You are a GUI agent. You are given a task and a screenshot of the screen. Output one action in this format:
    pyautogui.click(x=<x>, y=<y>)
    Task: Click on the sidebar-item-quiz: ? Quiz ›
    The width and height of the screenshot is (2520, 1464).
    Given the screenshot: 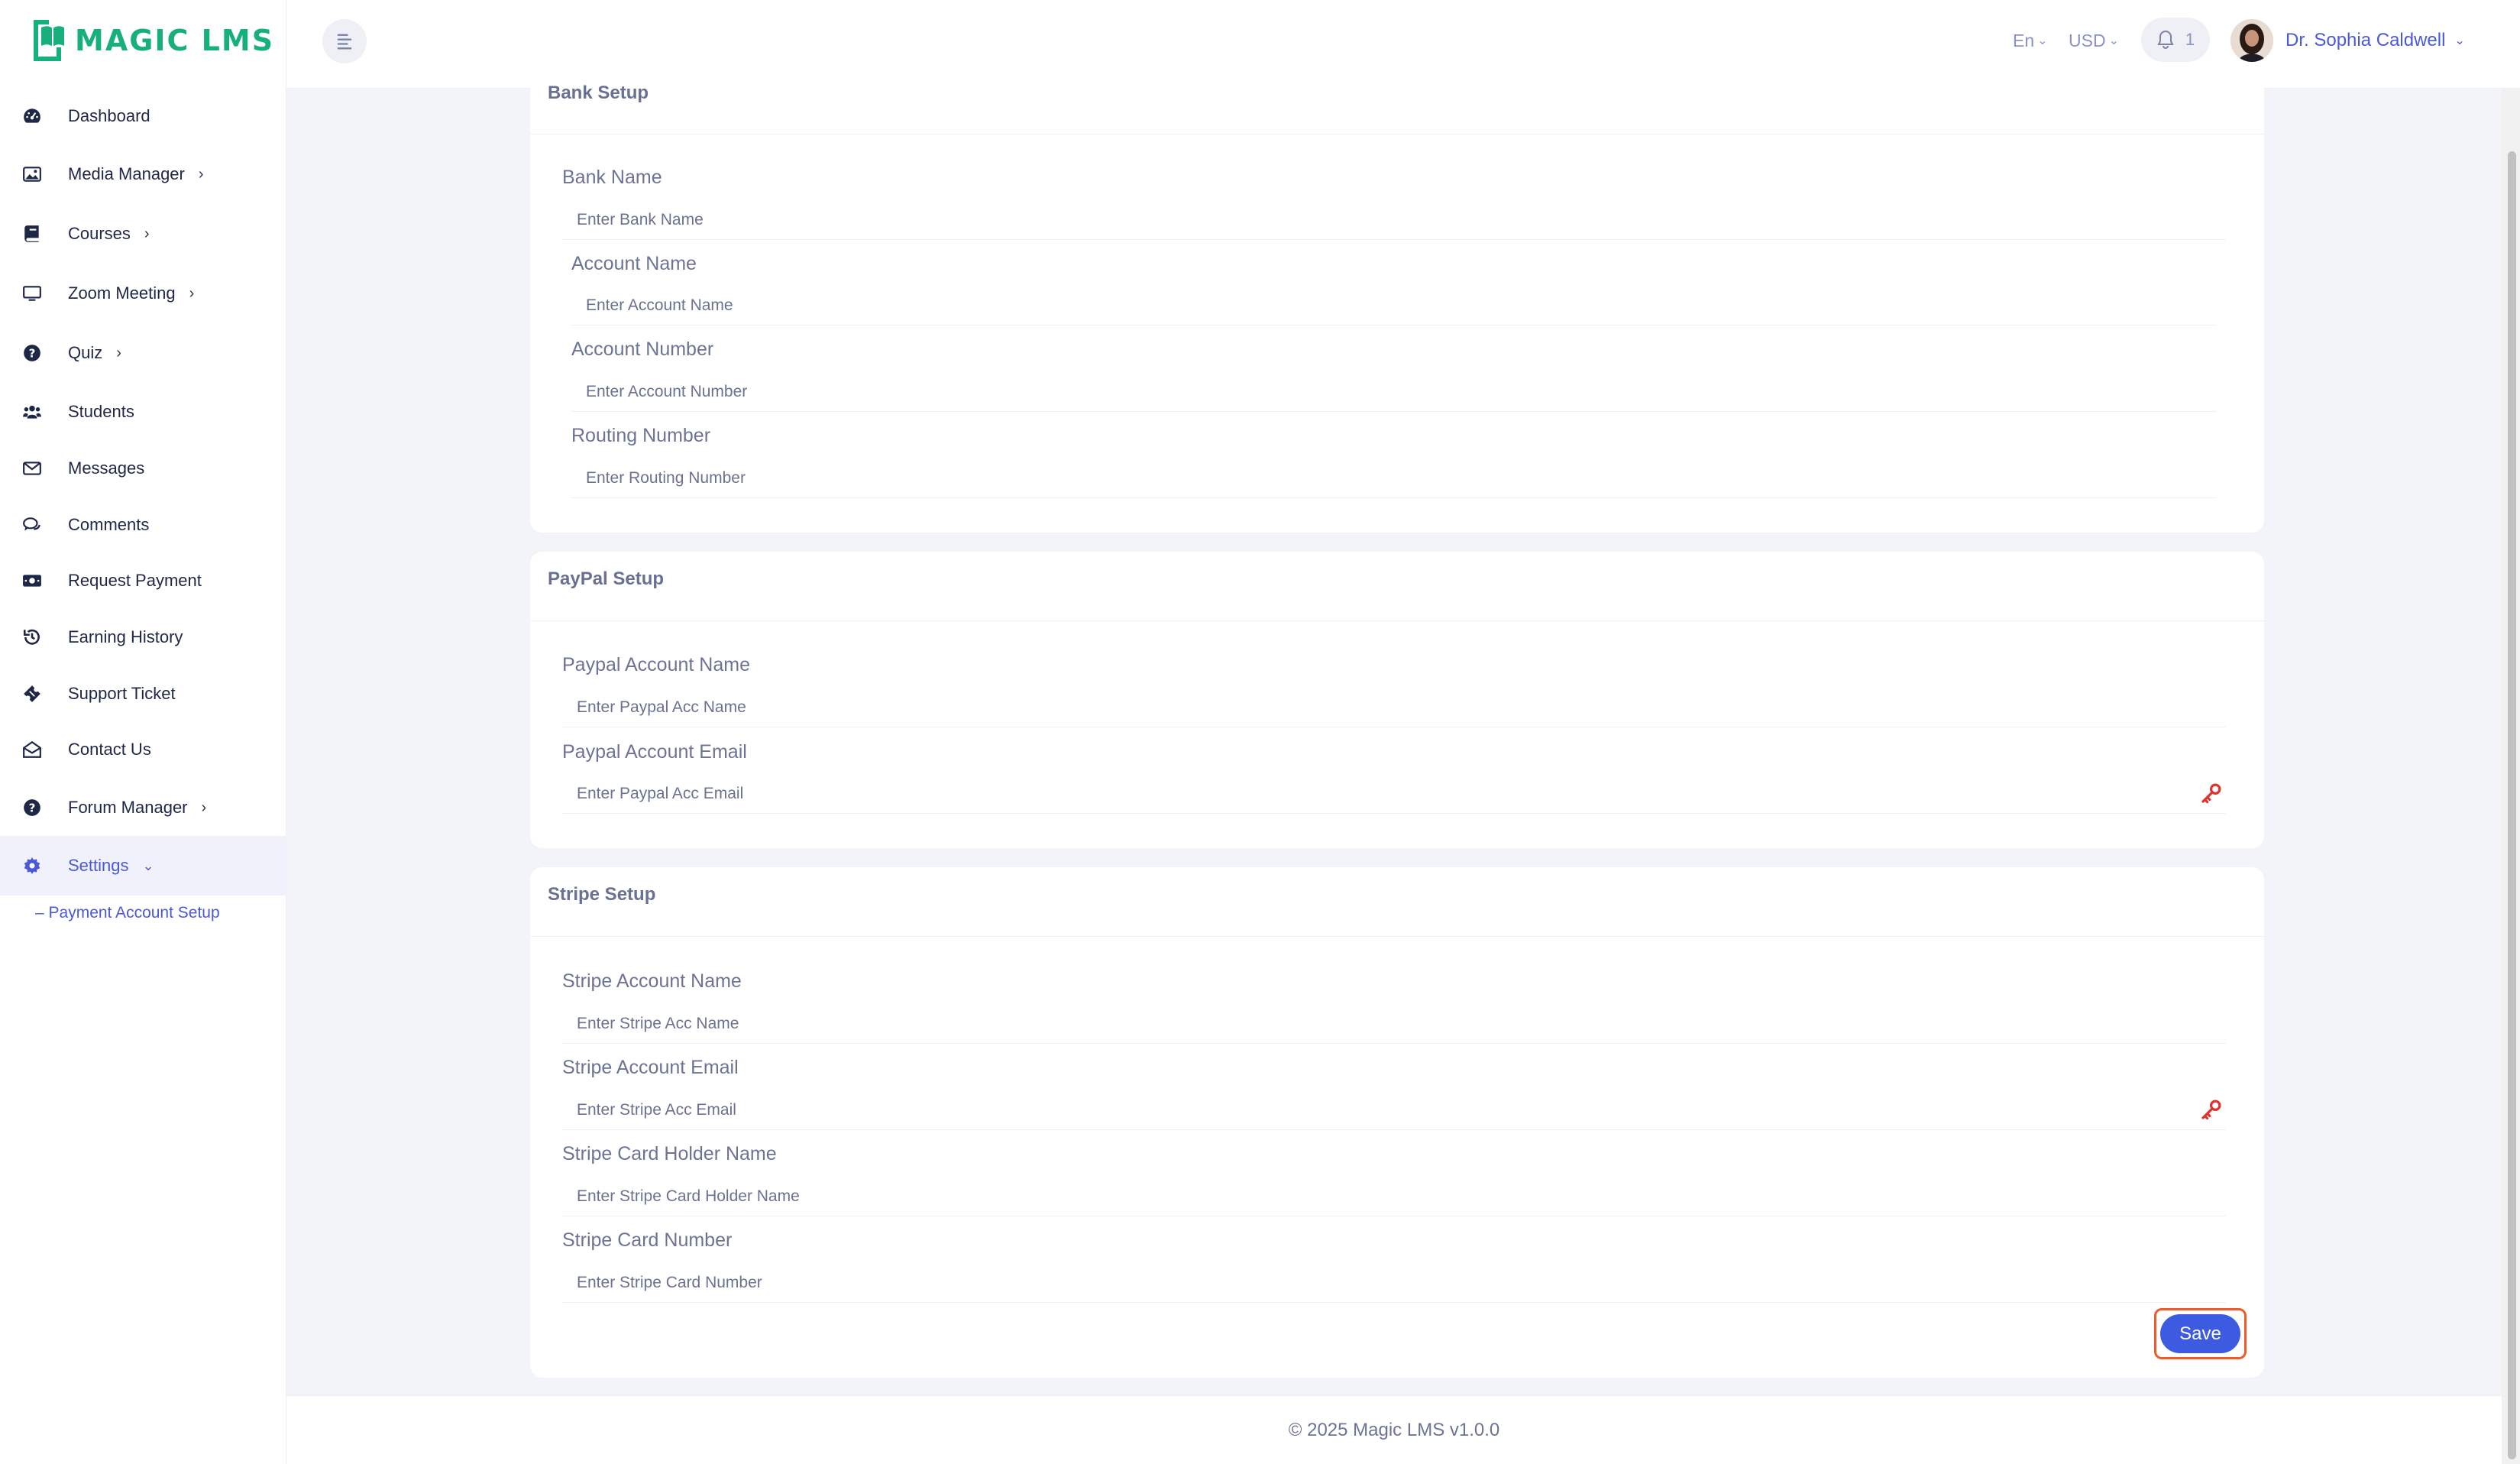 What is the action you would take?
    pyautogui.click(x=143, y=353)
    